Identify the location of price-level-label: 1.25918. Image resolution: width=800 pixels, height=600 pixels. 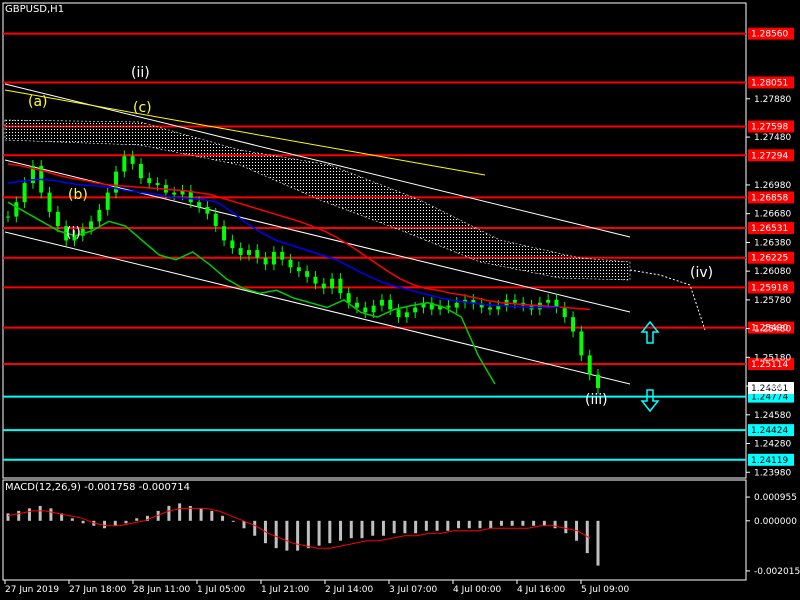
(769, 288).